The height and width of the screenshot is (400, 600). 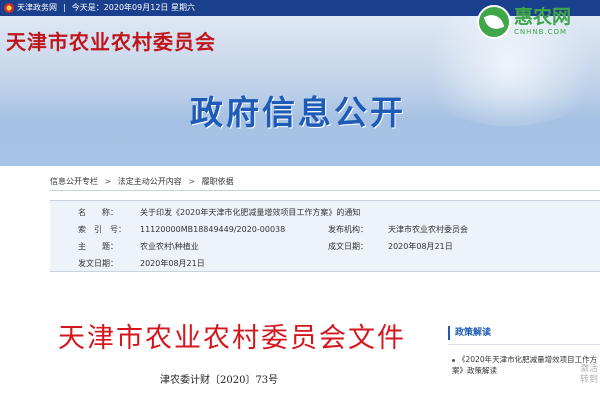 I want to click on info-row-published: 发文日期： 2020年08月21日, so click(x=325, y=264).